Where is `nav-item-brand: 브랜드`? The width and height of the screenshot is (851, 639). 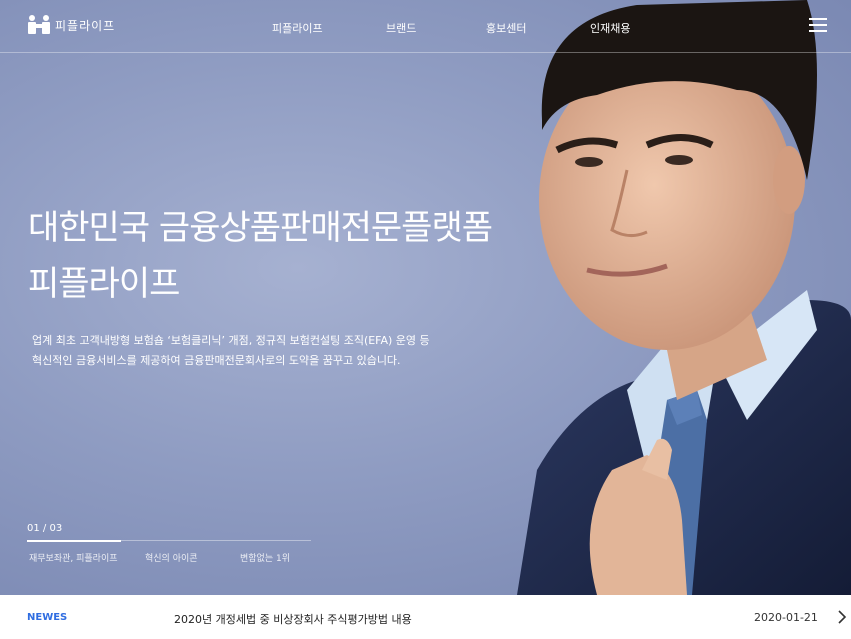
nav-item-brand: 브랜드 is located at coordinates (401, 28).